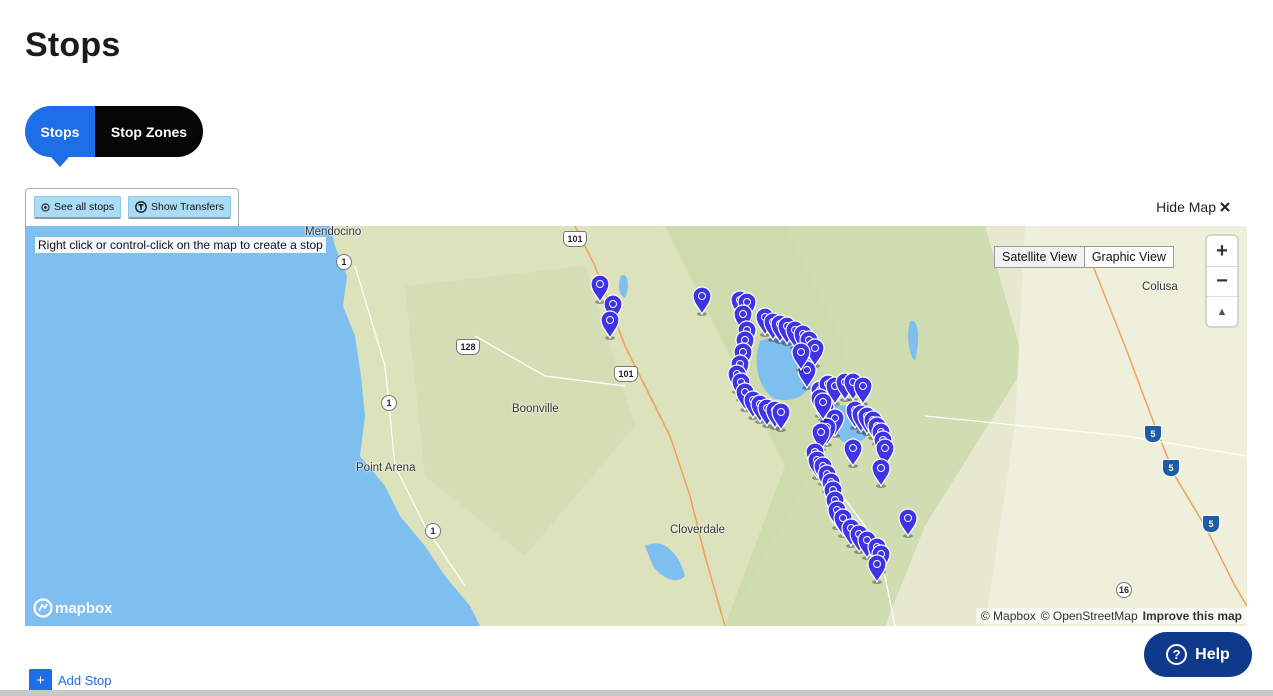 This screenshot has height=696, width=1273. I want to click on target-icon, so click(45, 207).